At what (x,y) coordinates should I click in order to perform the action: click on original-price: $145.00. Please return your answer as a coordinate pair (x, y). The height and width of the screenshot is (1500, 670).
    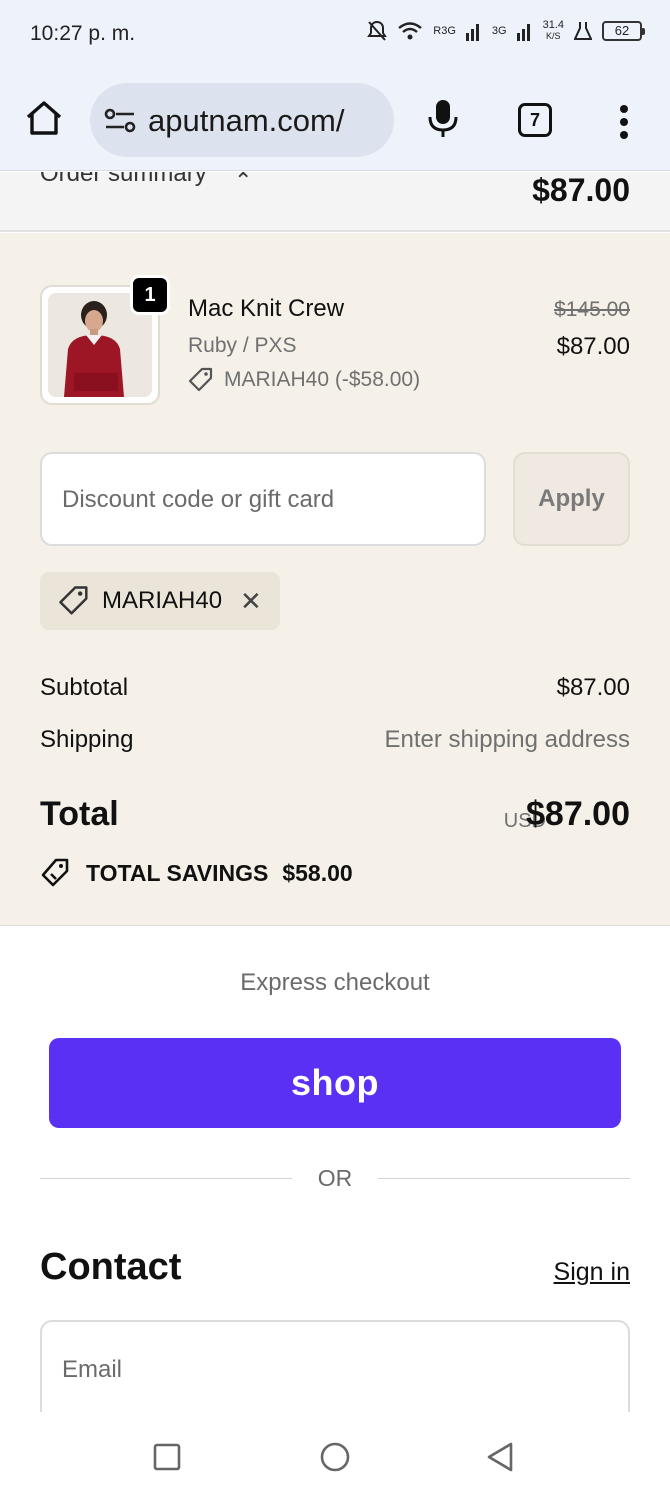
    Looking at the image, I should click on (592, 309).